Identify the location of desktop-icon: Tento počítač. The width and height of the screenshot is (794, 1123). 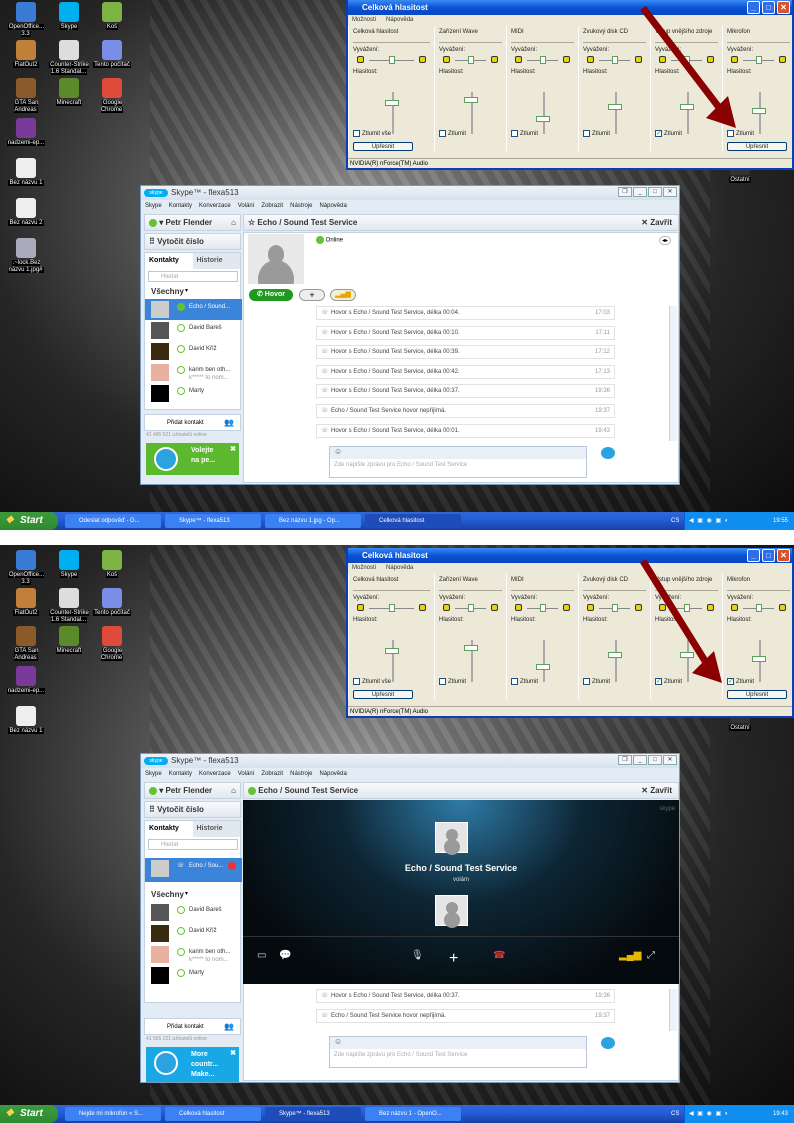
(112, 54).